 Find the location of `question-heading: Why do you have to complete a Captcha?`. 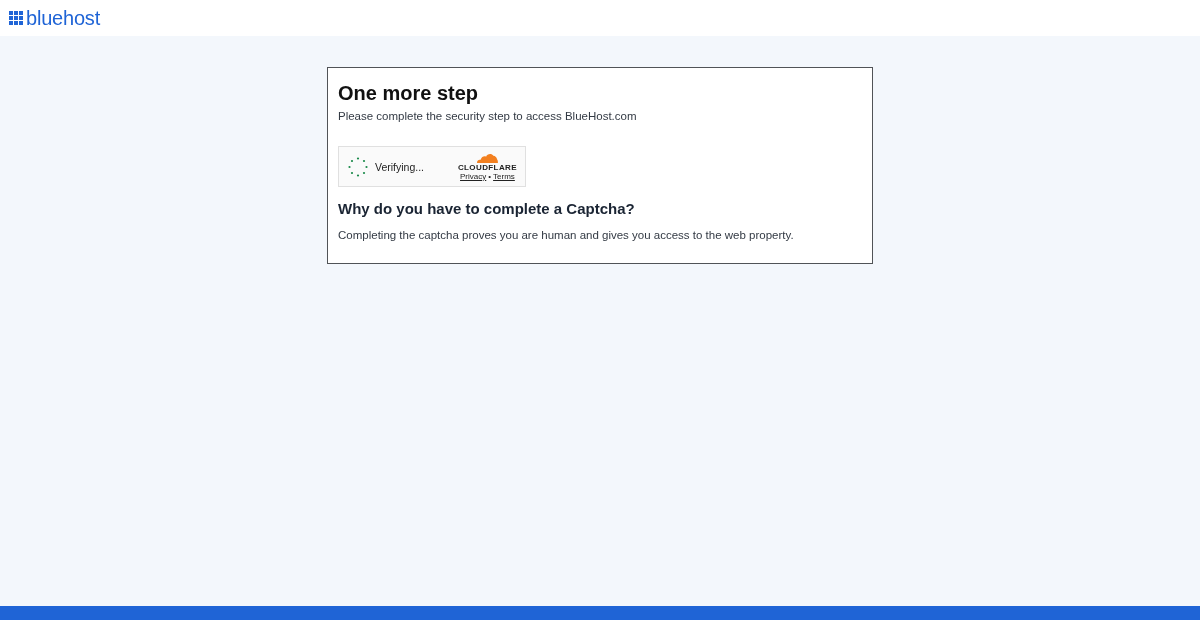

question-heading: Why do you have to complete a Captcha? is located at coordinates (487, 209).